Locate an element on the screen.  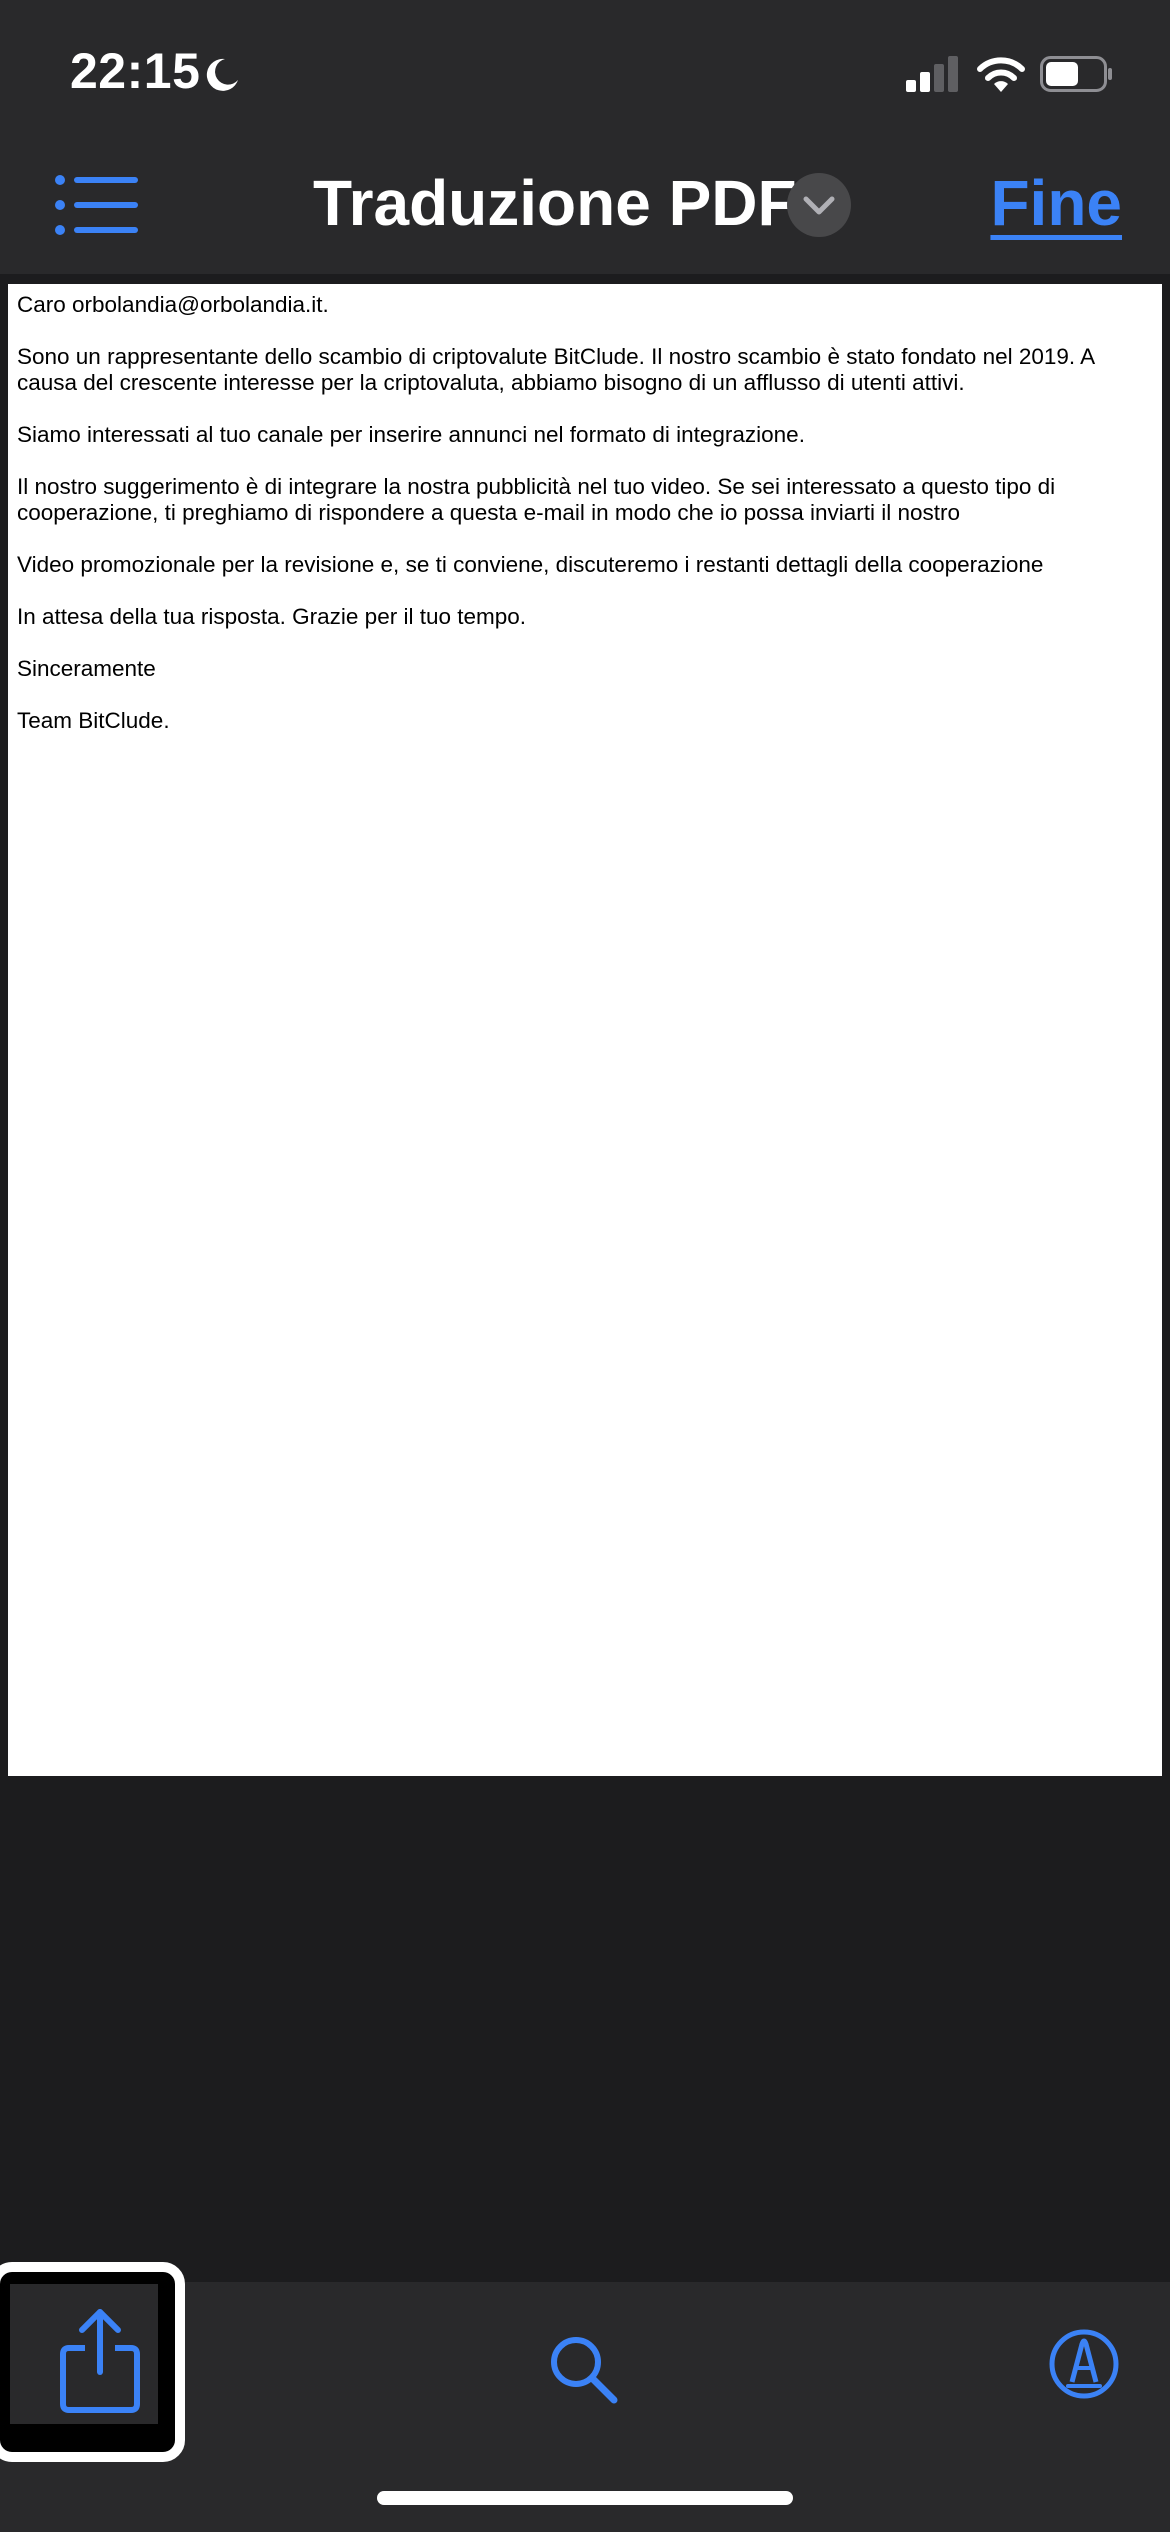
title-menu-button is located at coordinates (819, 205).